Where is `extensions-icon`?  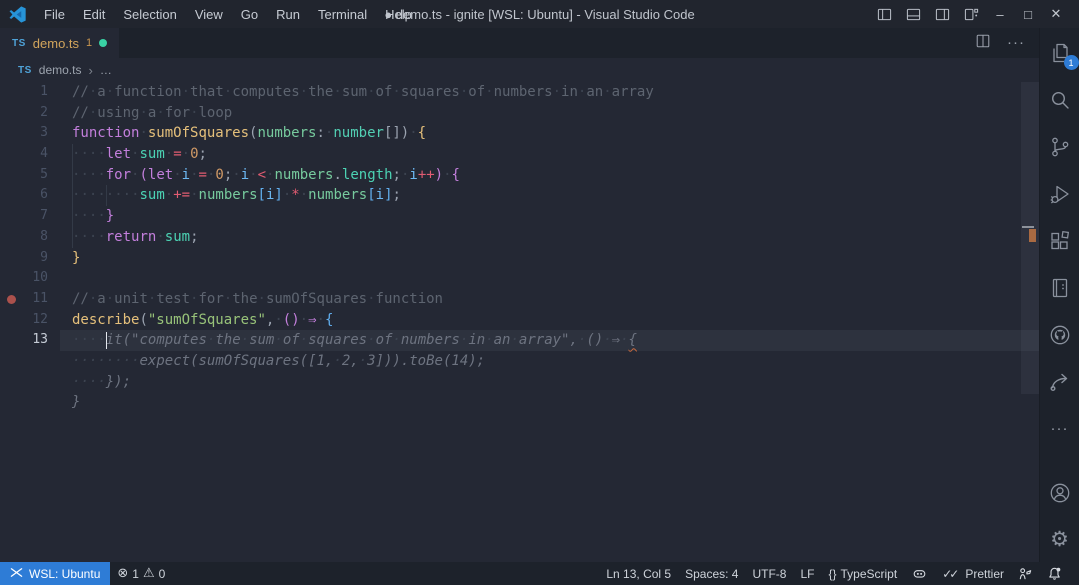 extensions-icon is located at coordinates (1060, 241).